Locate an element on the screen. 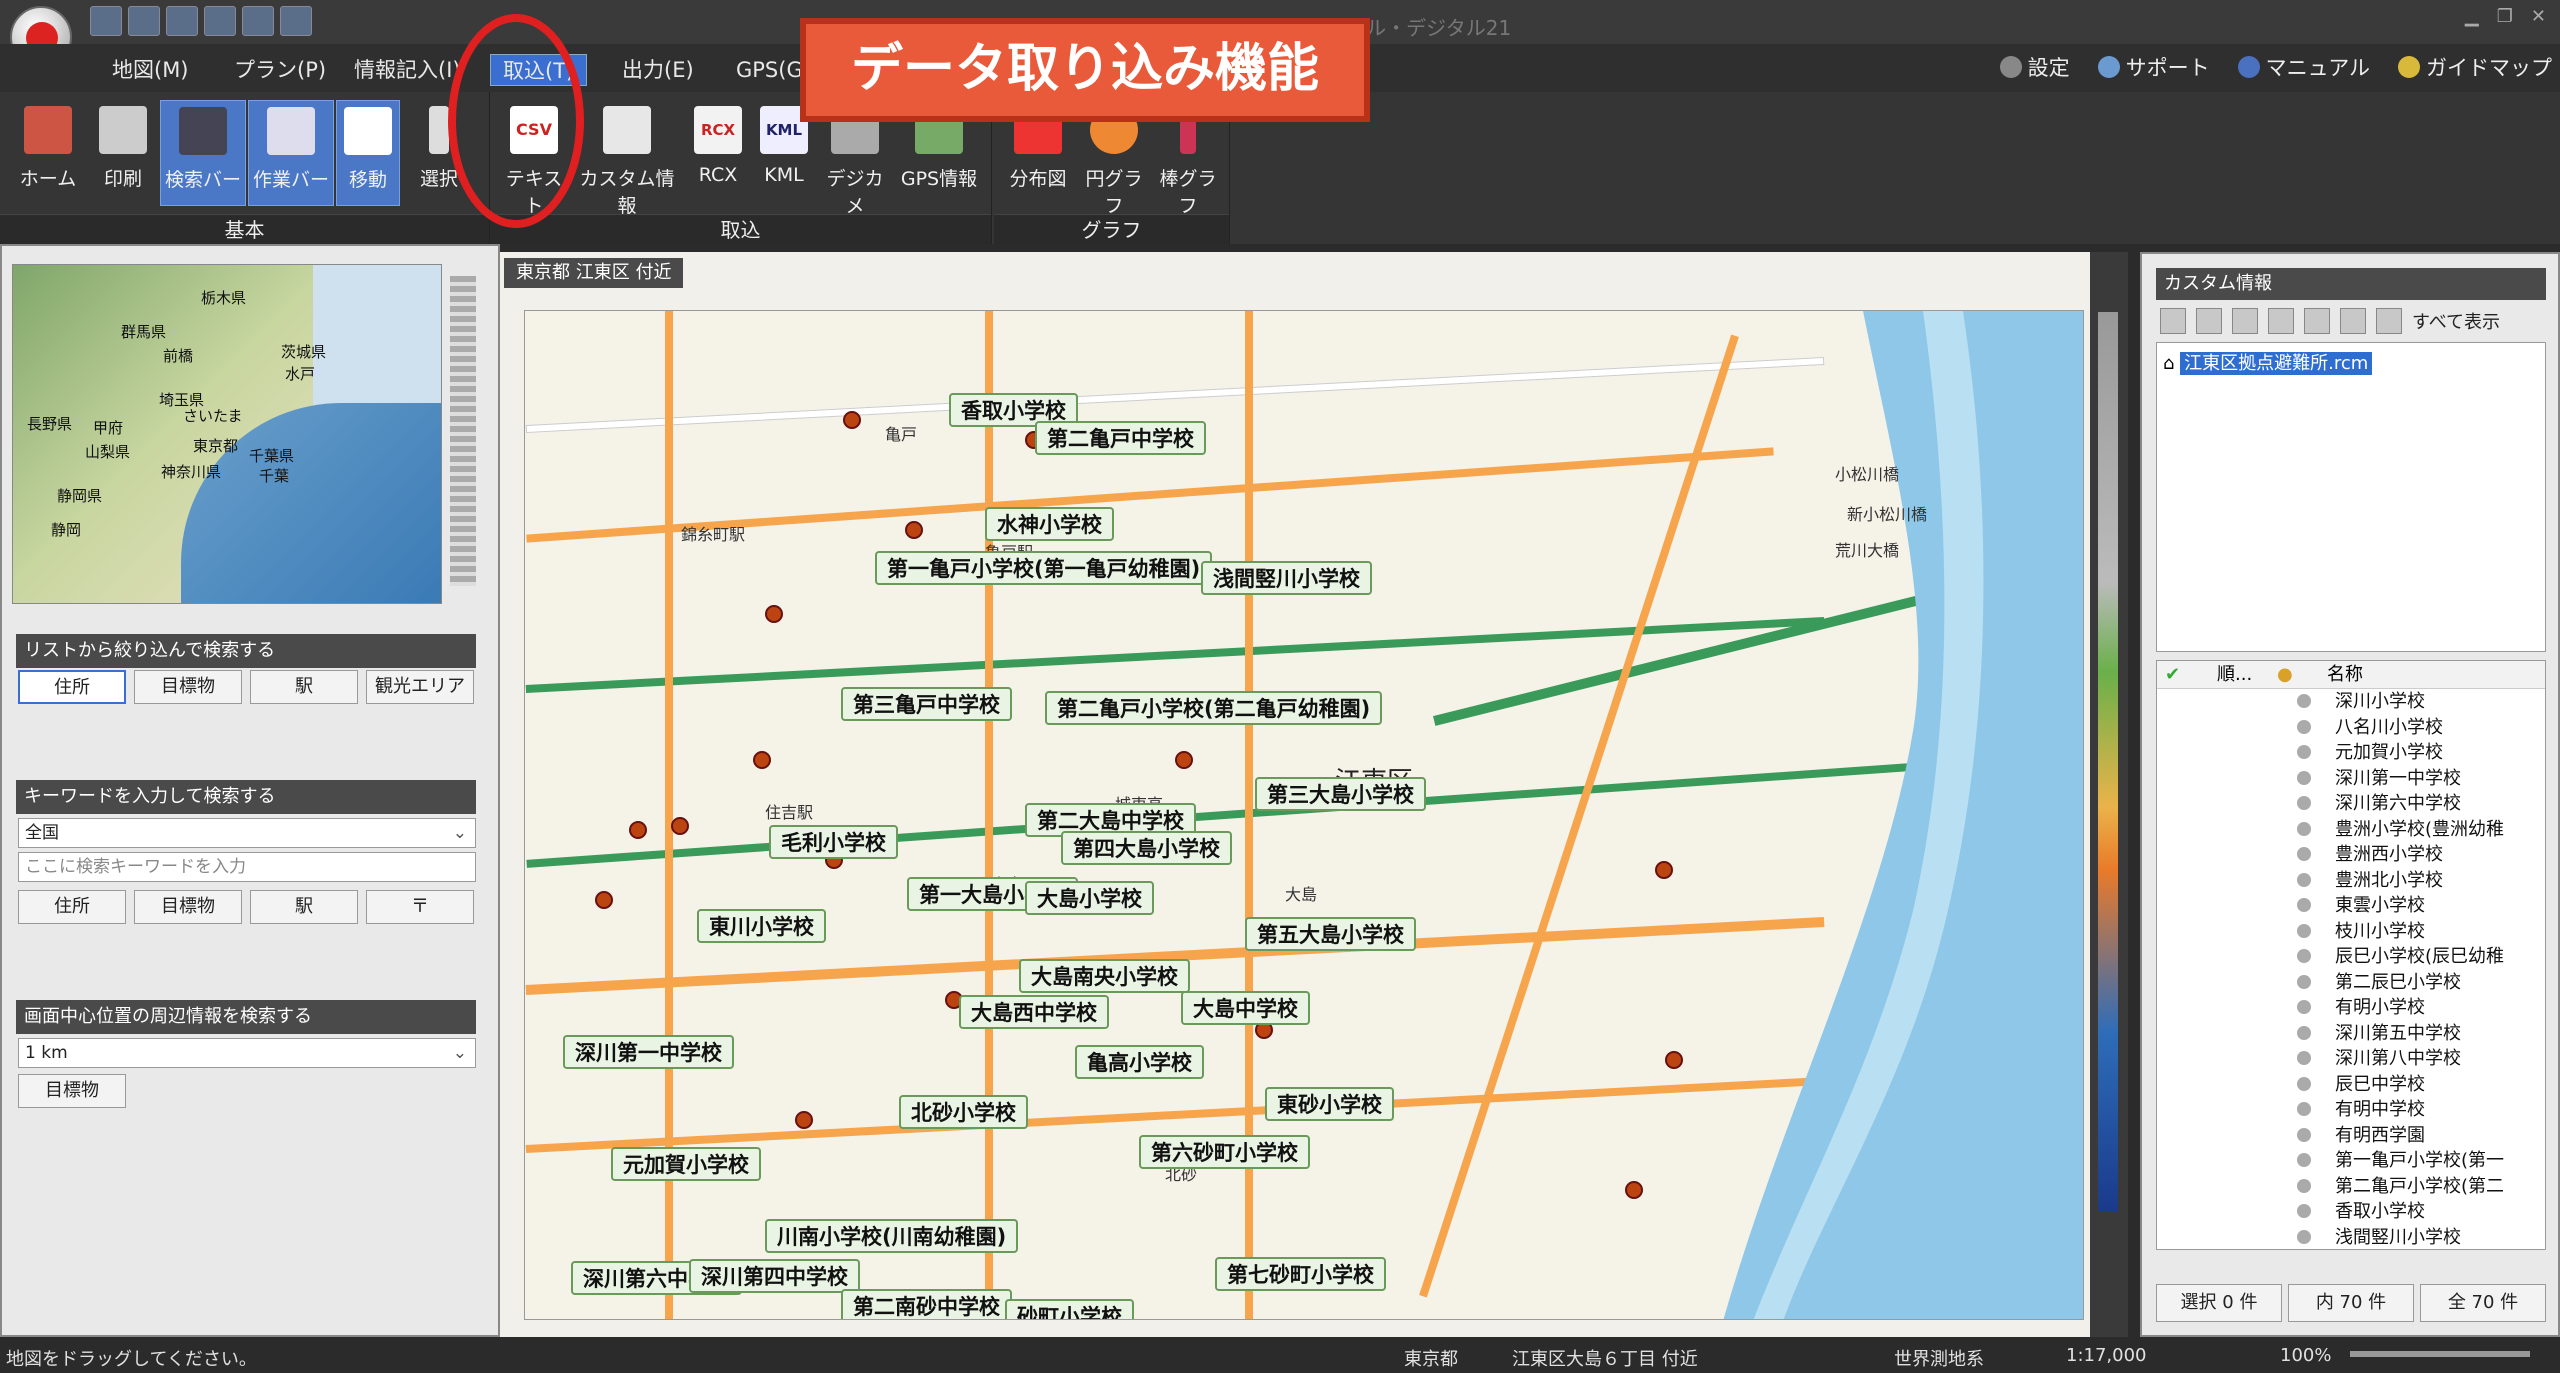 The image size is (2560, 1373). distance-select: 1 km ⌄ is located at coordinates (247, 1053).